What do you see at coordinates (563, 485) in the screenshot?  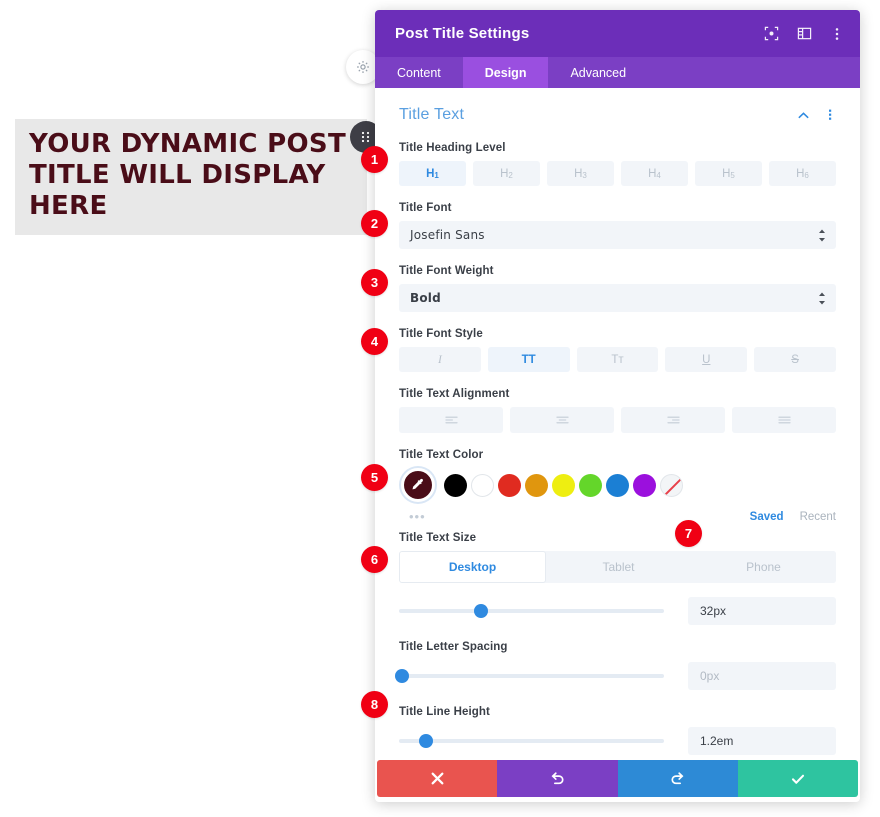 I see `color-swatch-yellow` at bounding box center [563, 485].